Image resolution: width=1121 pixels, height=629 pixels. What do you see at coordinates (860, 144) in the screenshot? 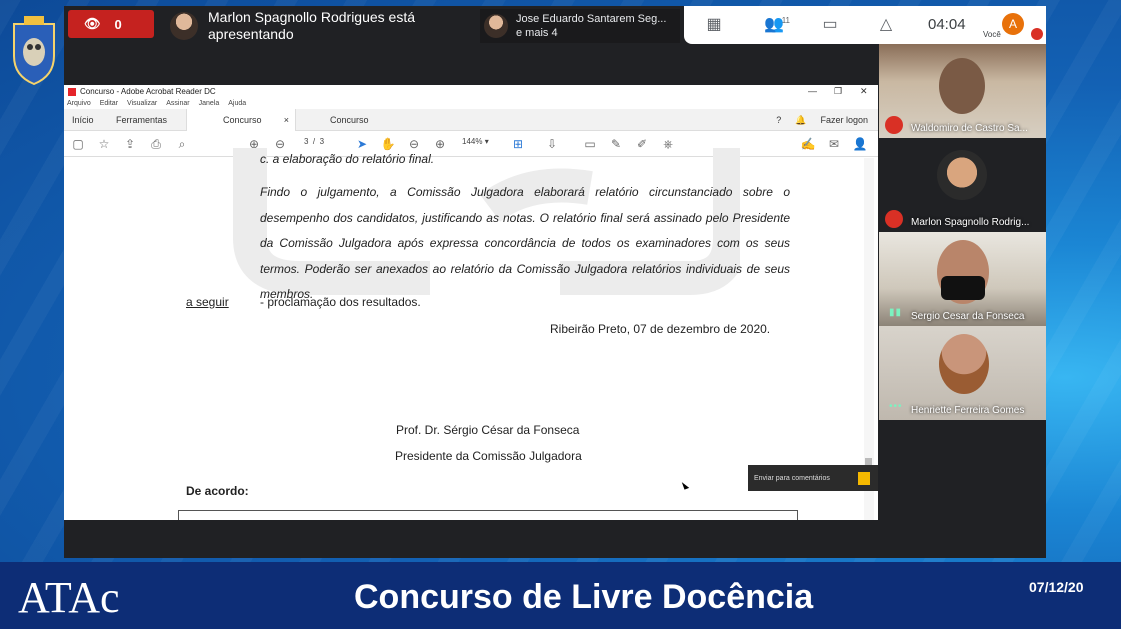
I see `share-user-icon: 👤` at bounding box center [860, 144].